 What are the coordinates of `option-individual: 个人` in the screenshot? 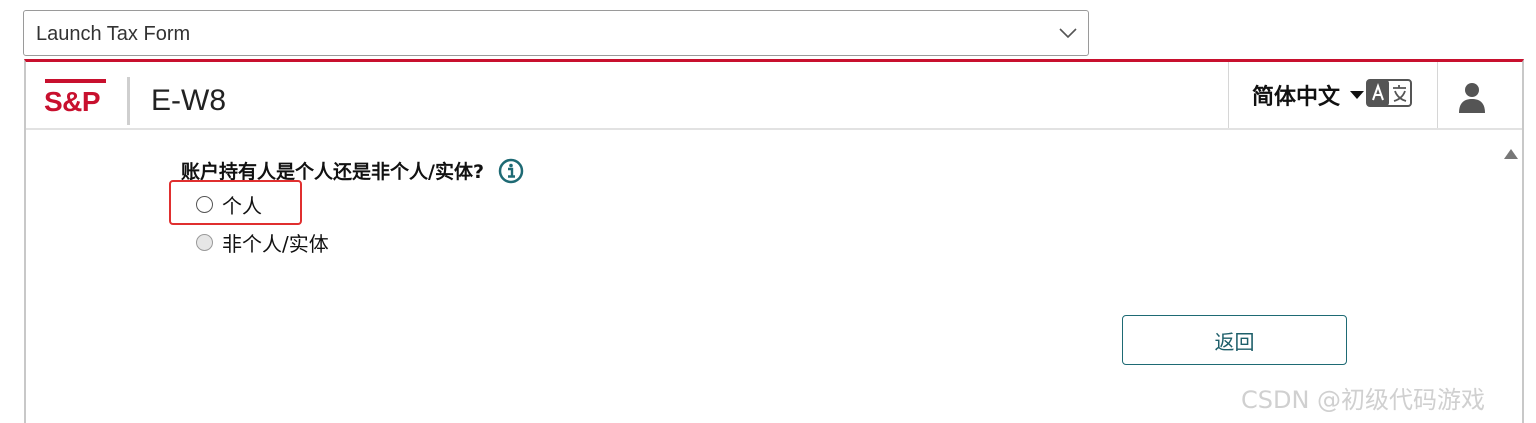 It's located at (229, 204).